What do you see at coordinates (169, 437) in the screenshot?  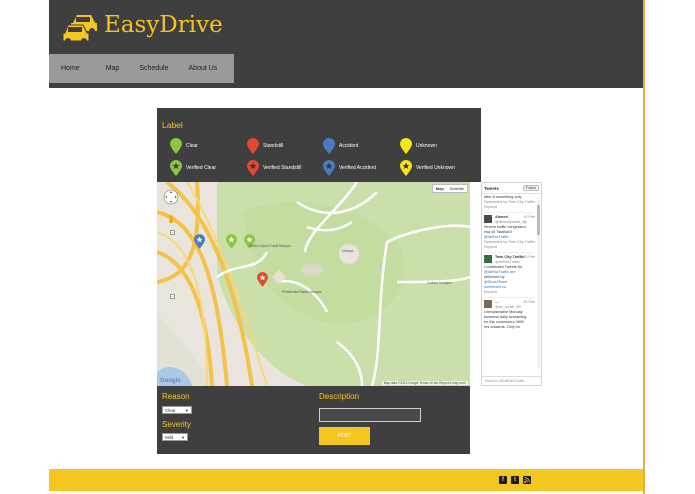 I see `severity-select-value: Mild` at bounding box center [169, 437].